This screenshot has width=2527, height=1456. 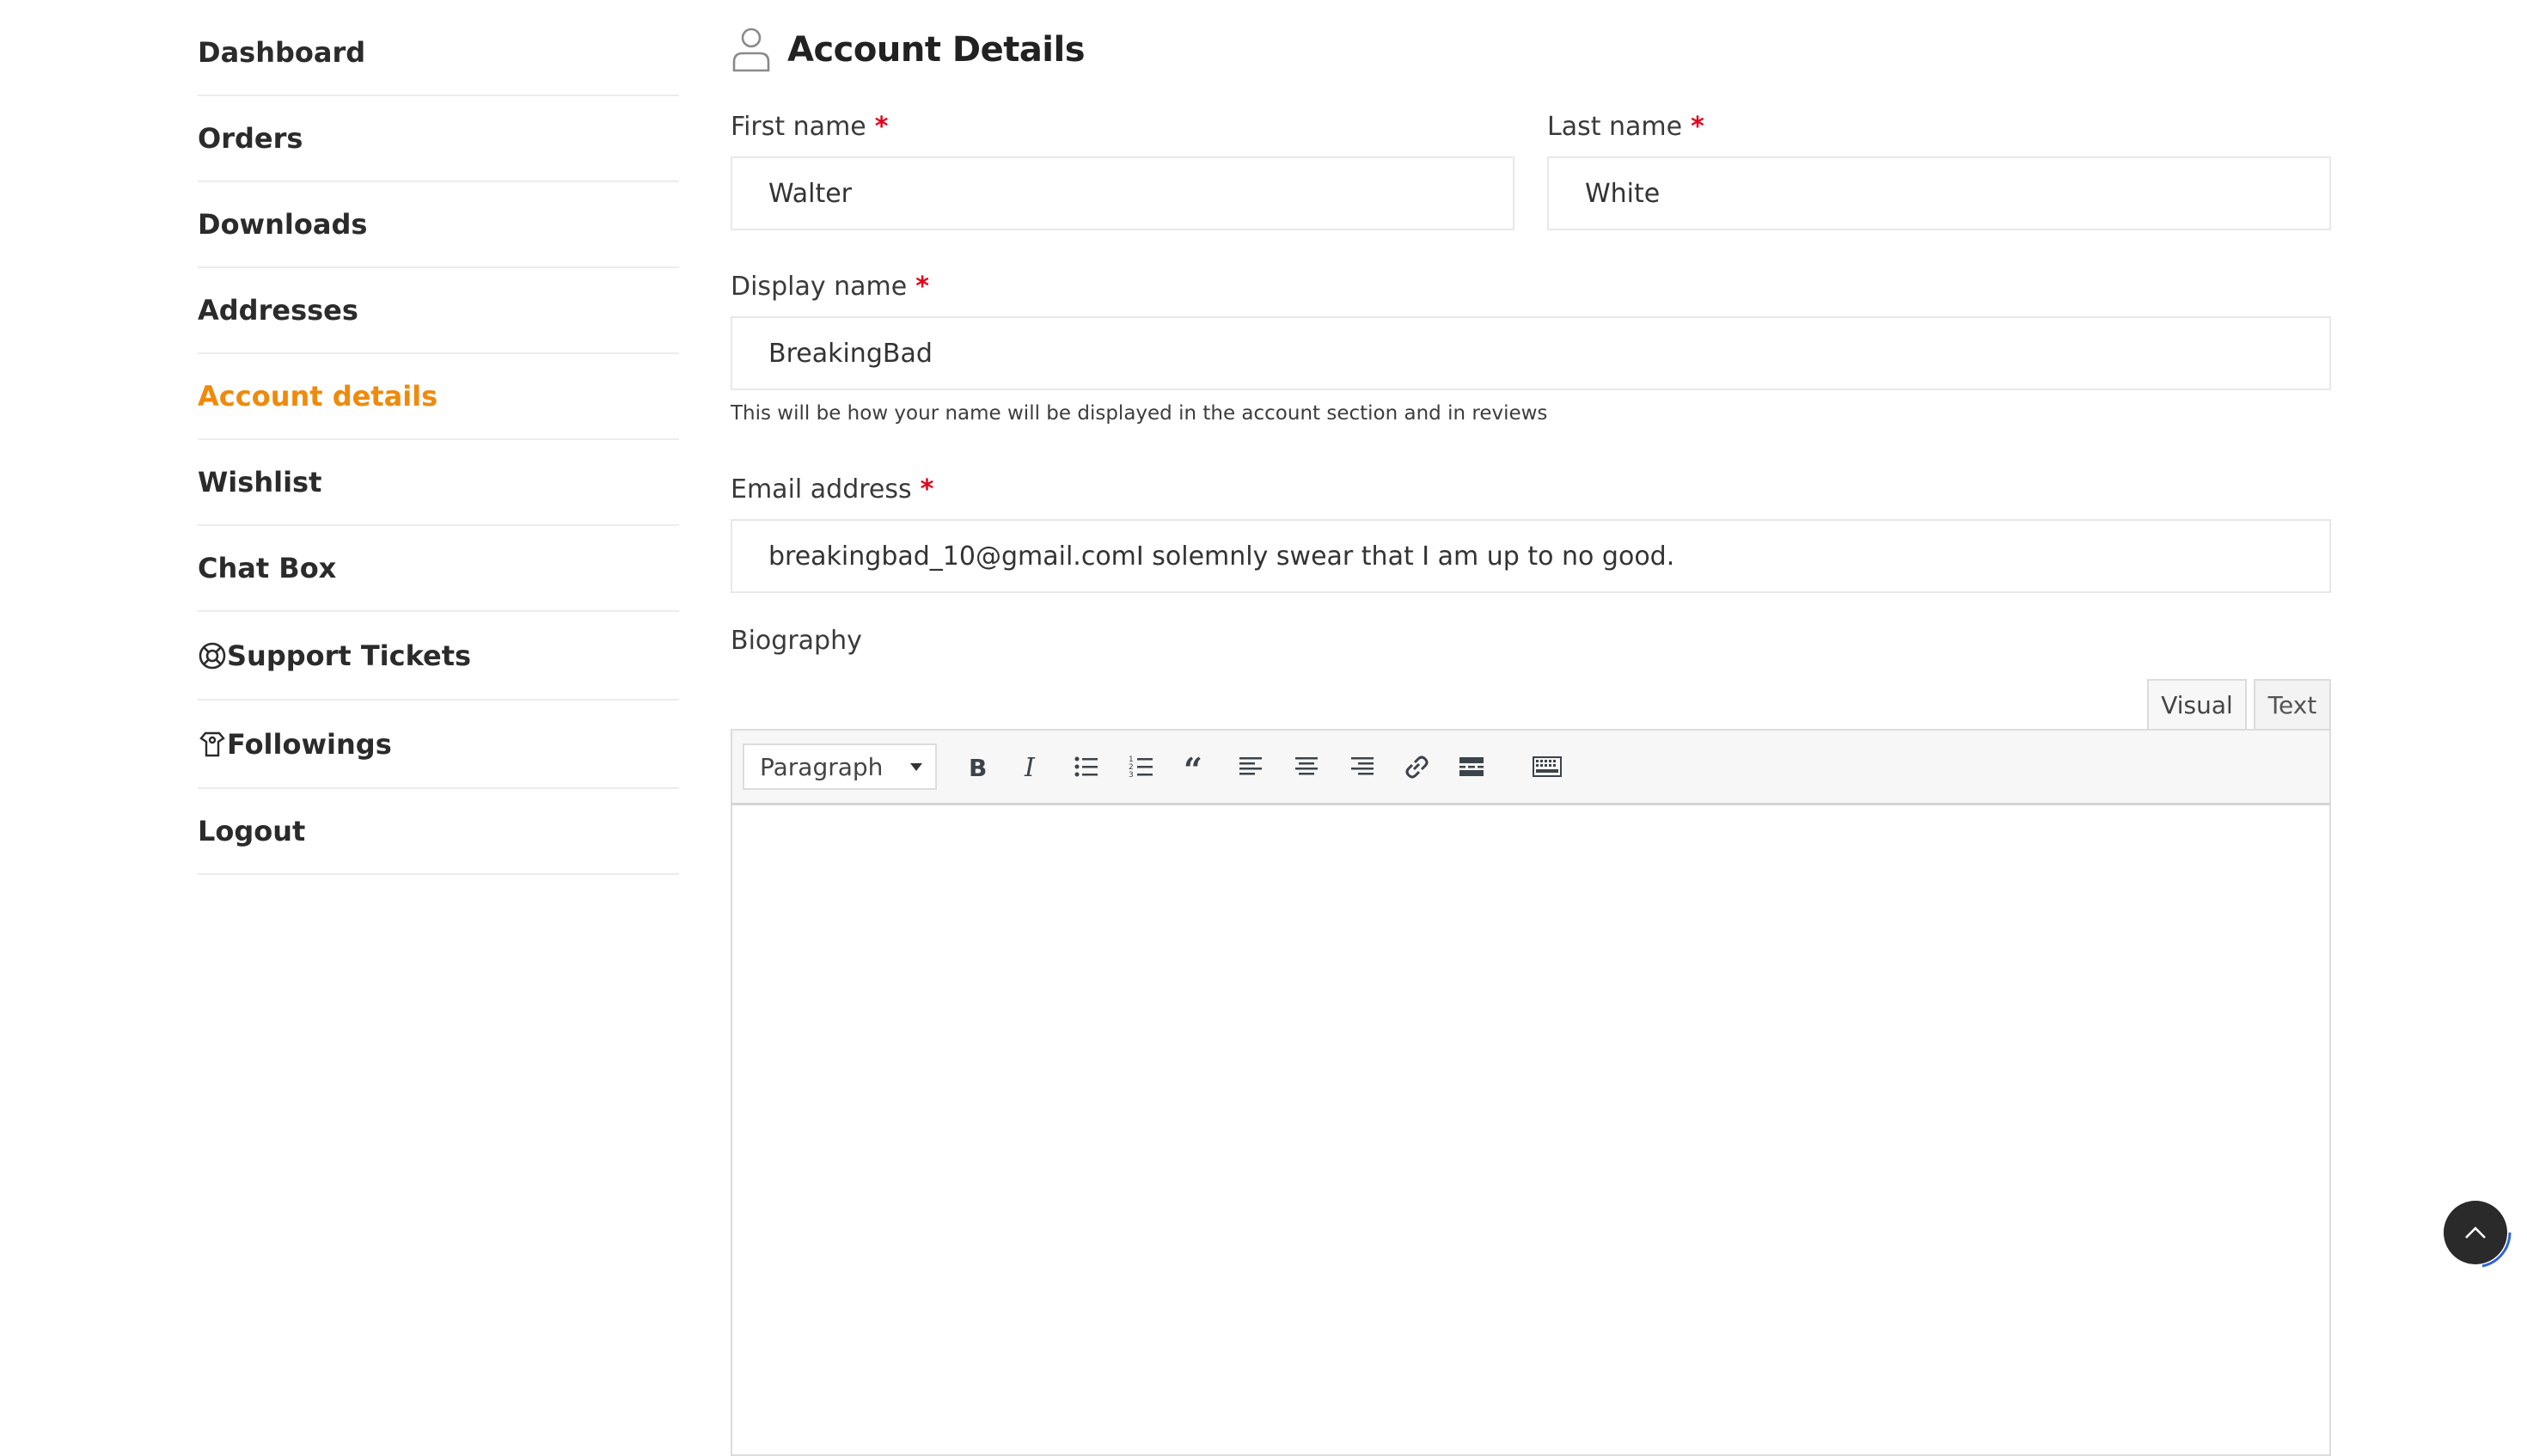 I want to click on sidebar-item-followings: Followings, so click(x=438, y=745).